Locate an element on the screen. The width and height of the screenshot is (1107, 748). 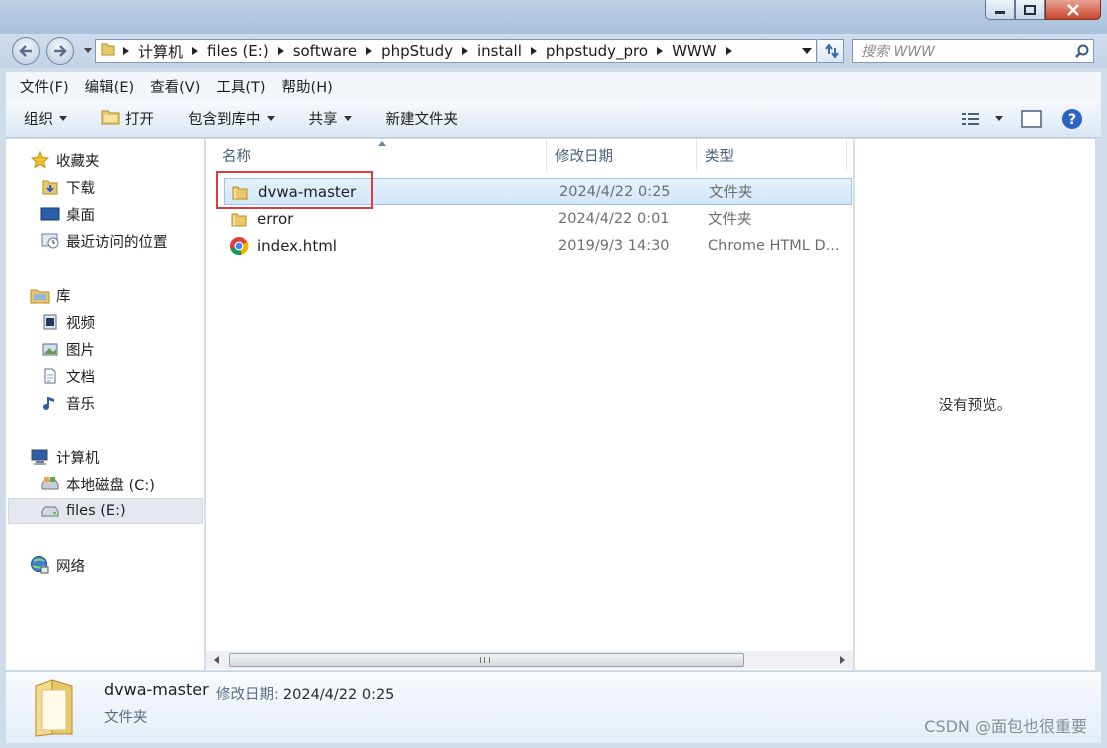
nav-drive-e: files (E:) is located at coordinates (105, 511).